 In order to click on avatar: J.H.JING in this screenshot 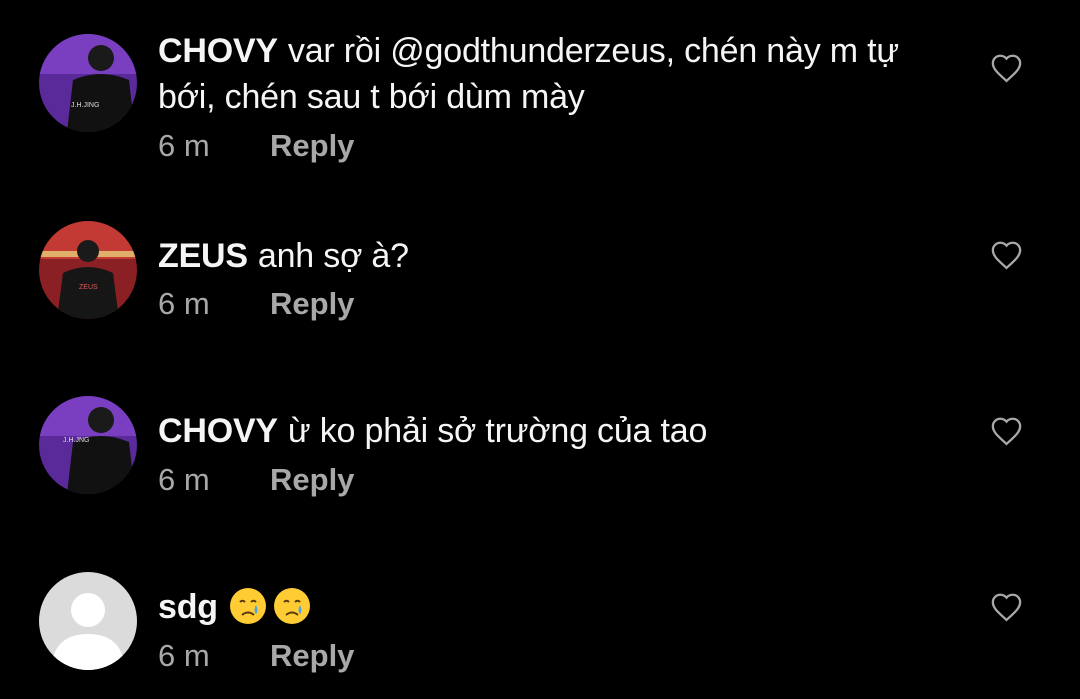, I will do `click(88, 83)`.